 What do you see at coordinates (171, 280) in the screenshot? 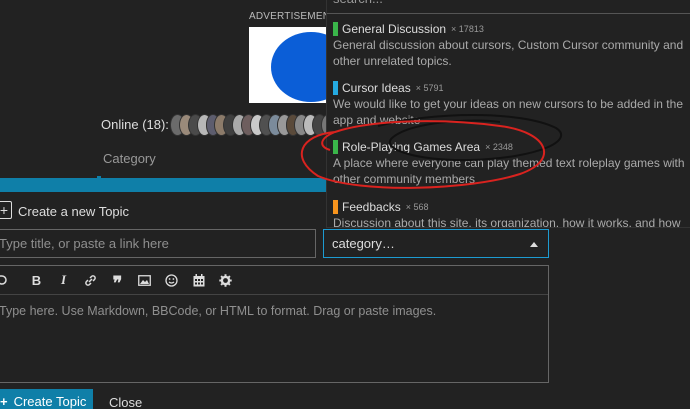
I see `emoji-icon` at bounding box center [171, 280].